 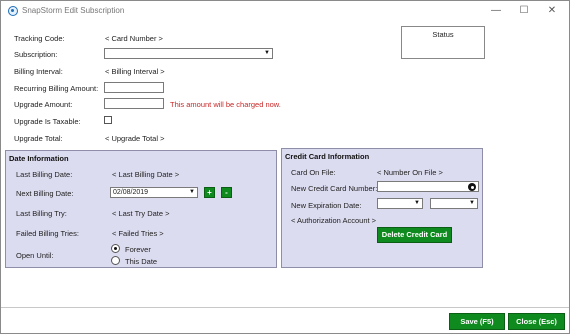 I want to click on decrement-date-button: -, so click(x=226, y=192).